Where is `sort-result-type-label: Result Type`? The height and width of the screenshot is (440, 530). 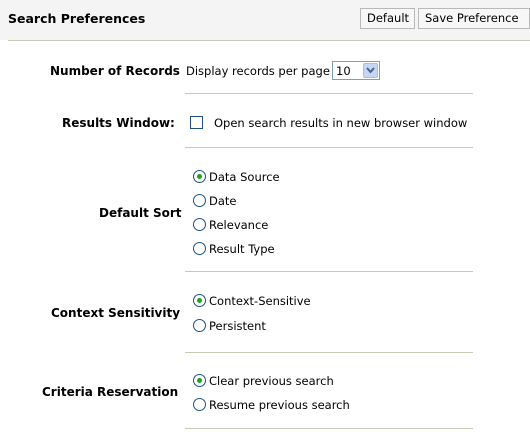 sort-result-type-label: Result Type is located at coordinates (242, 249).